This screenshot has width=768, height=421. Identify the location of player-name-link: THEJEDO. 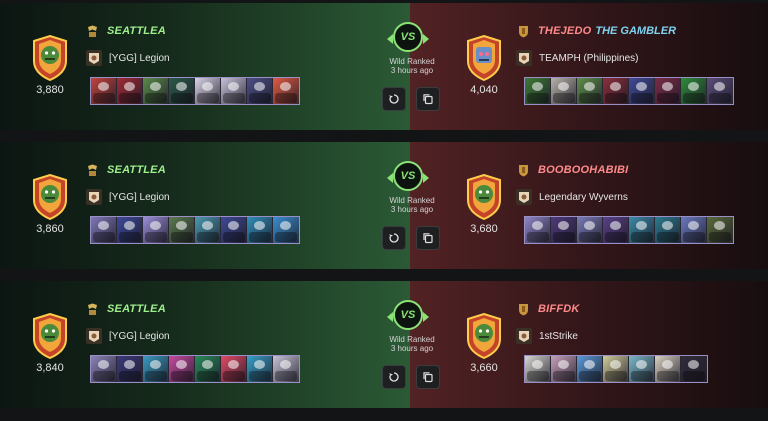
(564, 31).